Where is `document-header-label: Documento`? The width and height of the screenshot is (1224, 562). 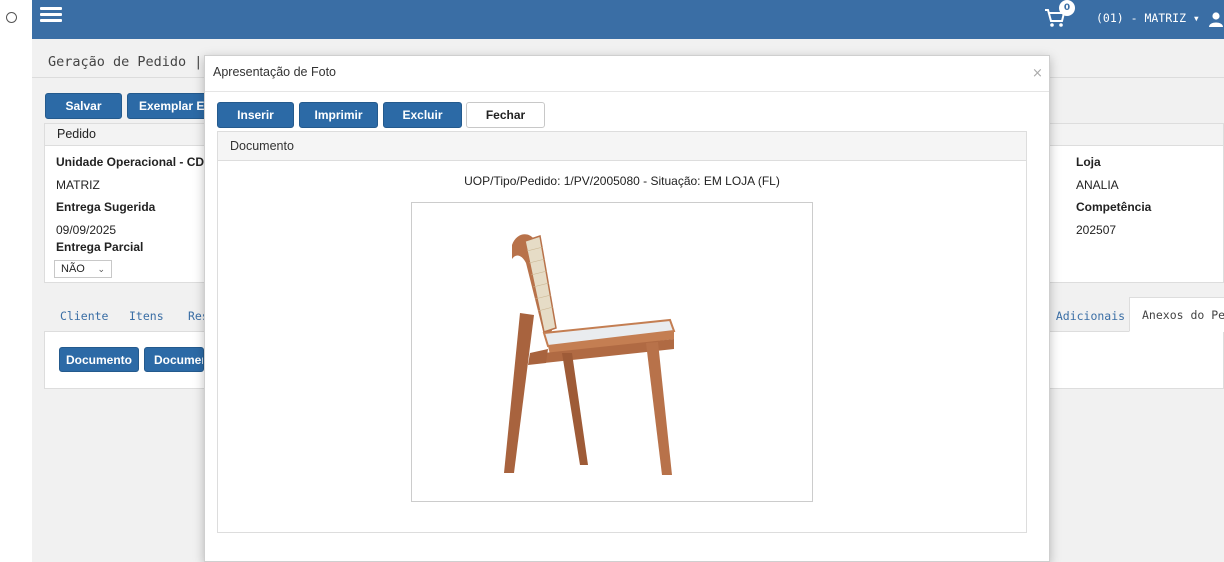 document-header-label: Documento is located at coordinates (262, 146).